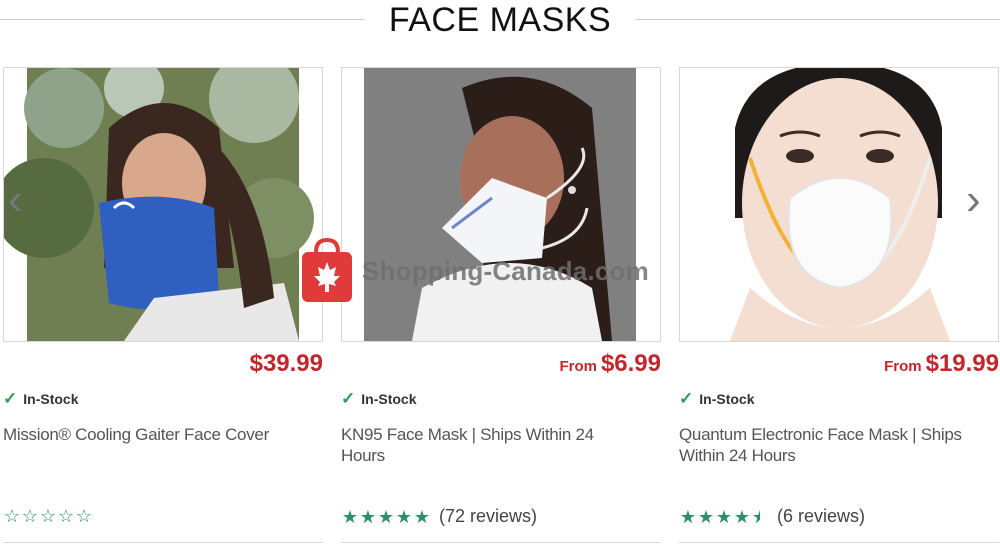 The image size is (1000, 545). I want to click on header-rule-right, so click(817, 19).